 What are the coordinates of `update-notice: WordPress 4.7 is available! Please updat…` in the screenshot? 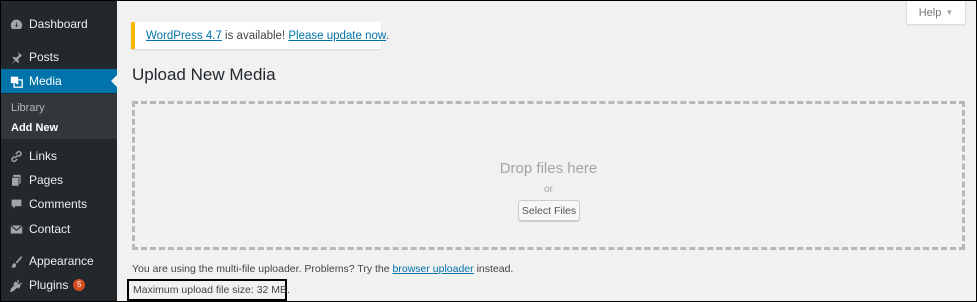 It's located at (260, 35).